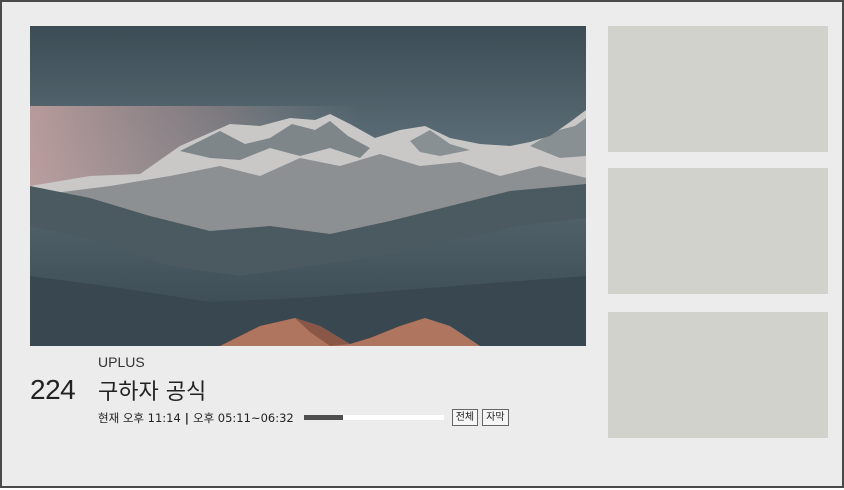 This screenshot has width=844, height=490. I want to click on program-progress-bar, so click(373, 417).